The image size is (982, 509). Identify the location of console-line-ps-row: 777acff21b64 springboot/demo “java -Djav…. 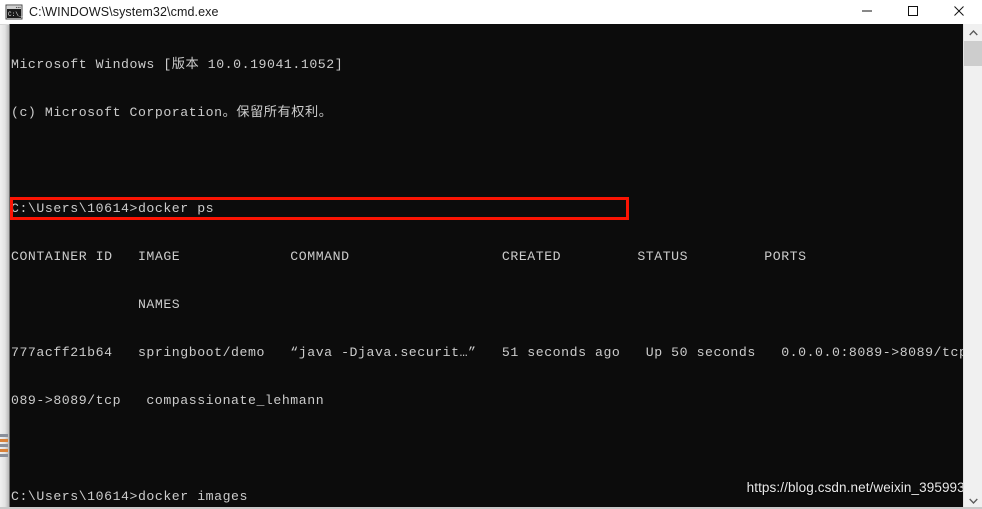
(488, 352).